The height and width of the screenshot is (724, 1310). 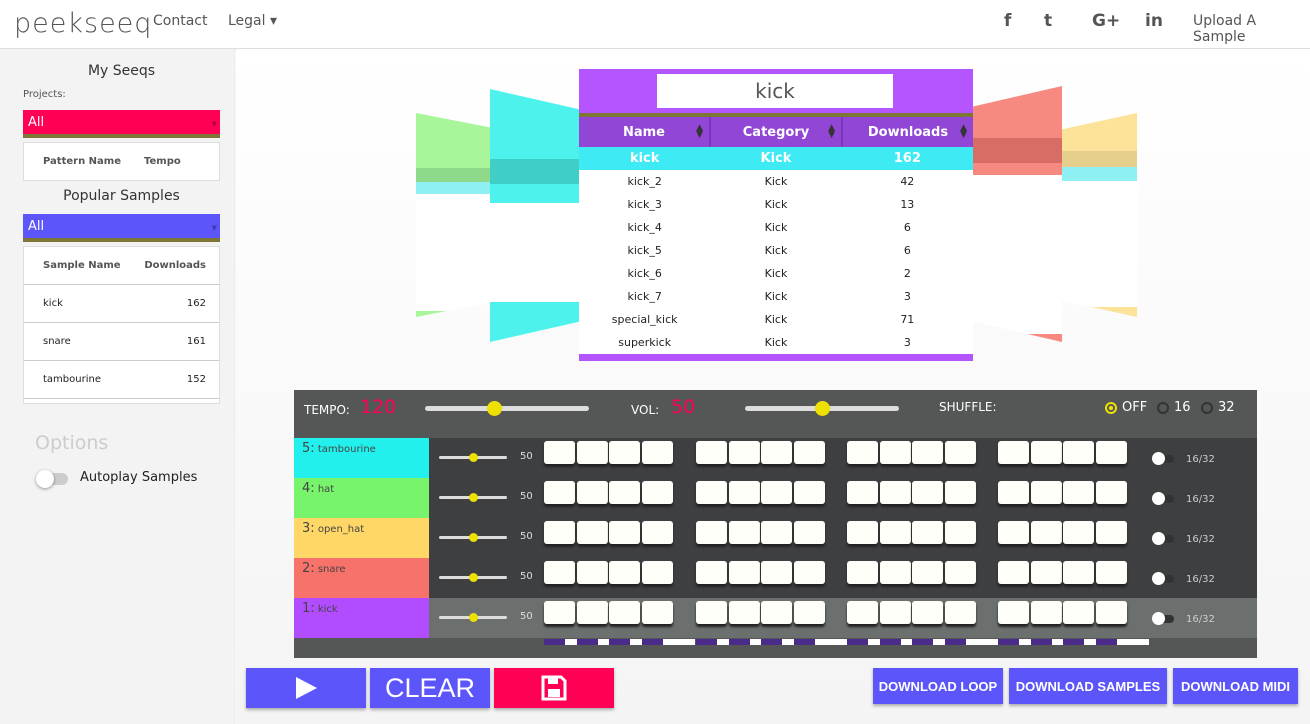 I want to click on shuffle-32-radio: 32, so click(x=1218, y=407).